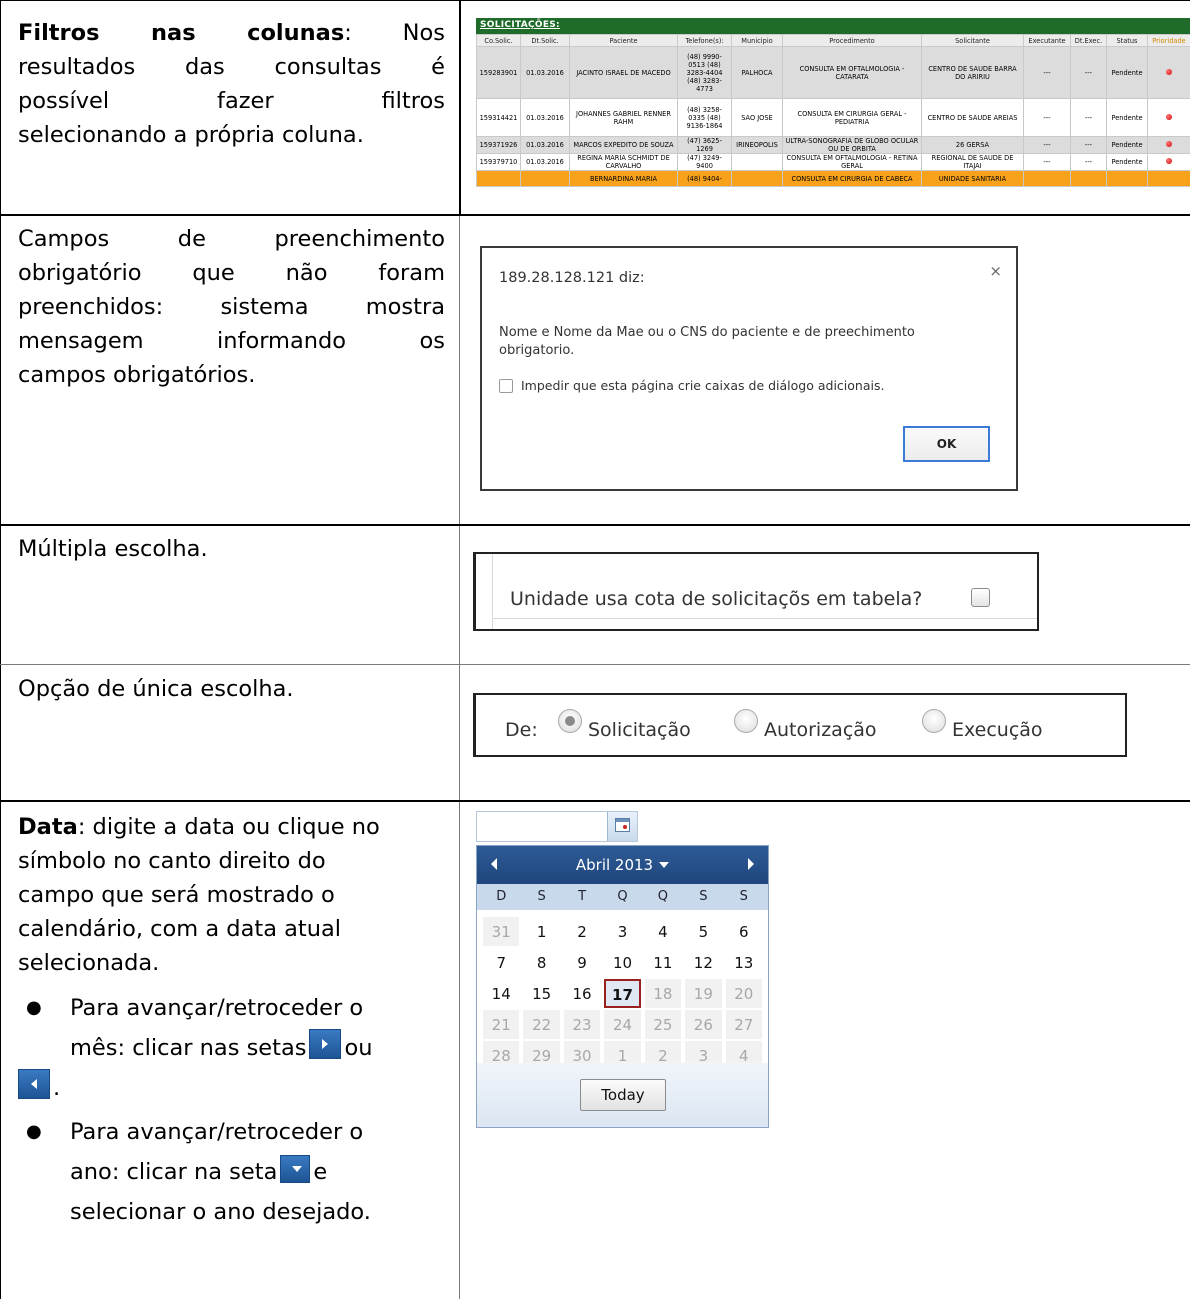 This screenshot has width=1190, height=1299. I want to click on calendar-day: 3, so click(622, 931).